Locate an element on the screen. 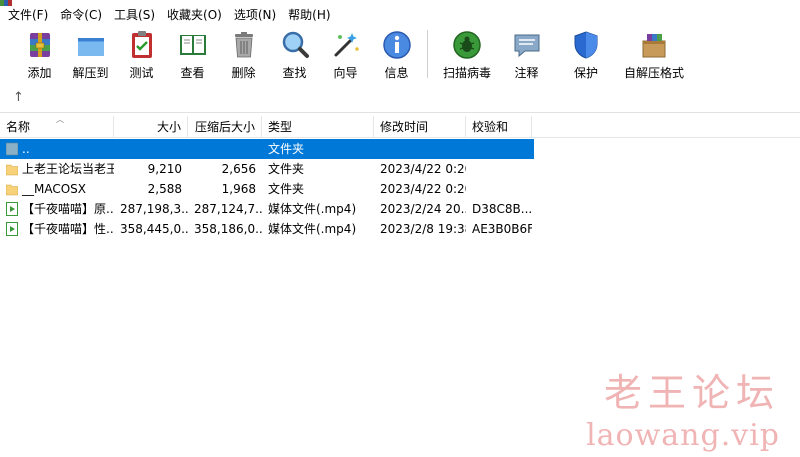  virus-scan-button: 扫描病毒 is located at coordinates (467, 54).